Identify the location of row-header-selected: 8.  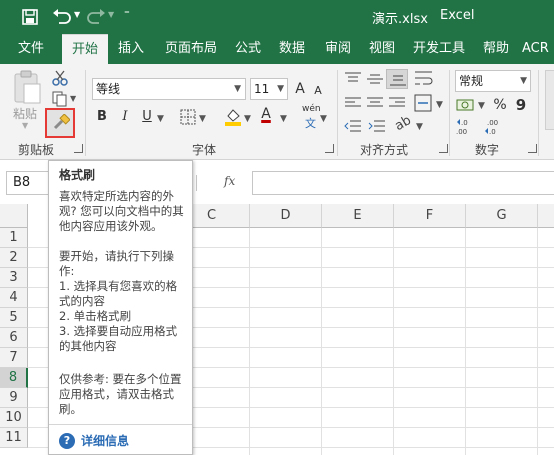
(14, 378).